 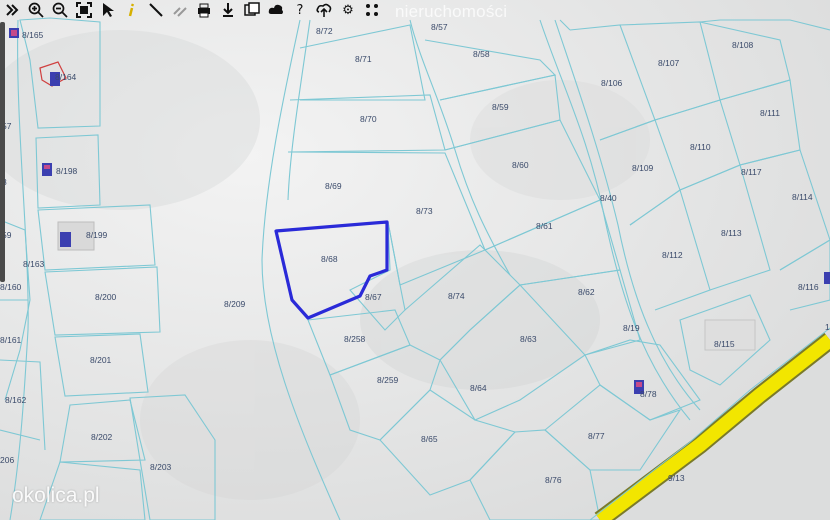 I want to click on parcel-label-8-62: 8/62, so click(x=586, y=292).